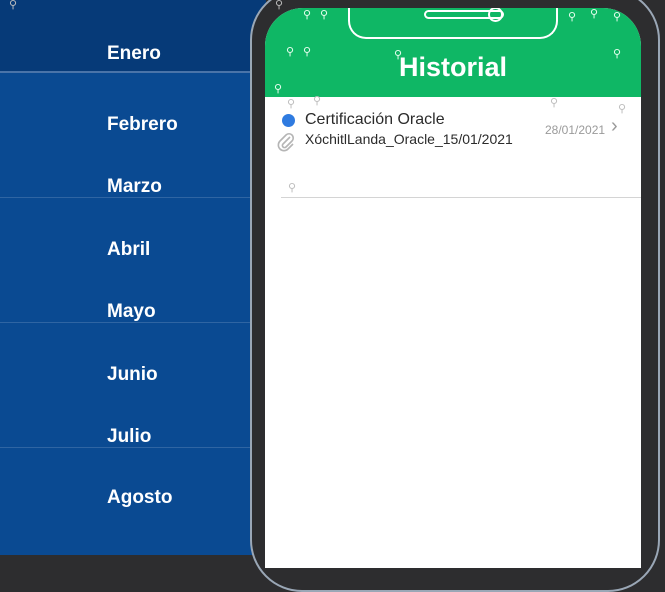  What do you see at coordinates (139, 498) in the screenshot?
I see `month-item-agosto: Agosto` at bounding box center [139, 498].